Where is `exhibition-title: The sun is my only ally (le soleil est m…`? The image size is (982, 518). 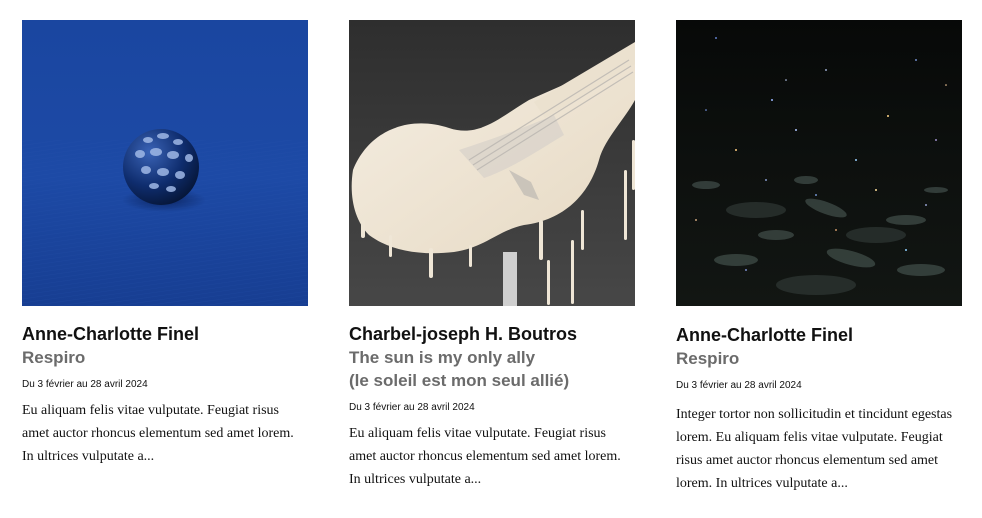
exhibition-title: The sun is my only ally (le soleil est m… is located at coordinates (492, 369).